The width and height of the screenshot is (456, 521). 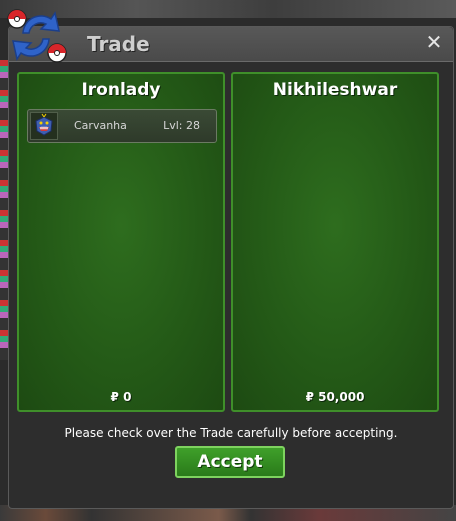 I want to click on carvanha-sprite-icon, so click(x=44, y=126).